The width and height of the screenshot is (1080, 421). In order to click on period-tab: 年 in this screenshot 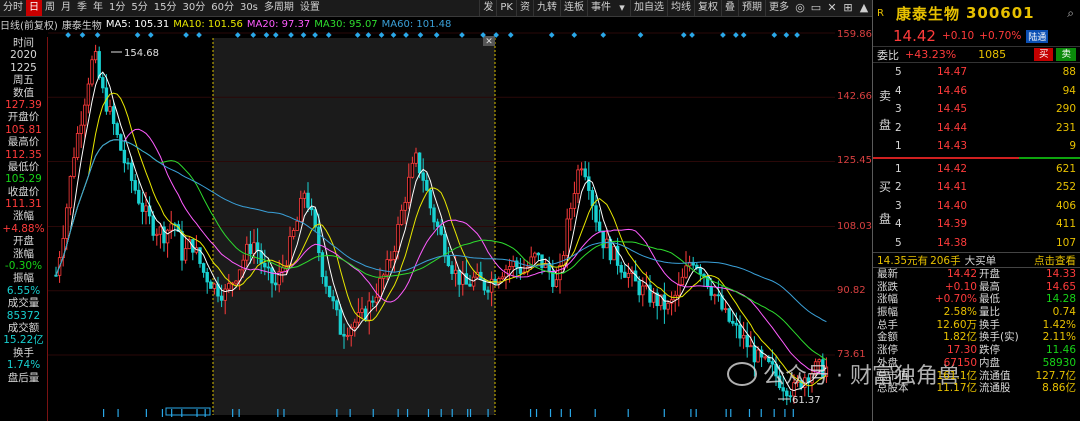, I will do `click(98, 8)`.